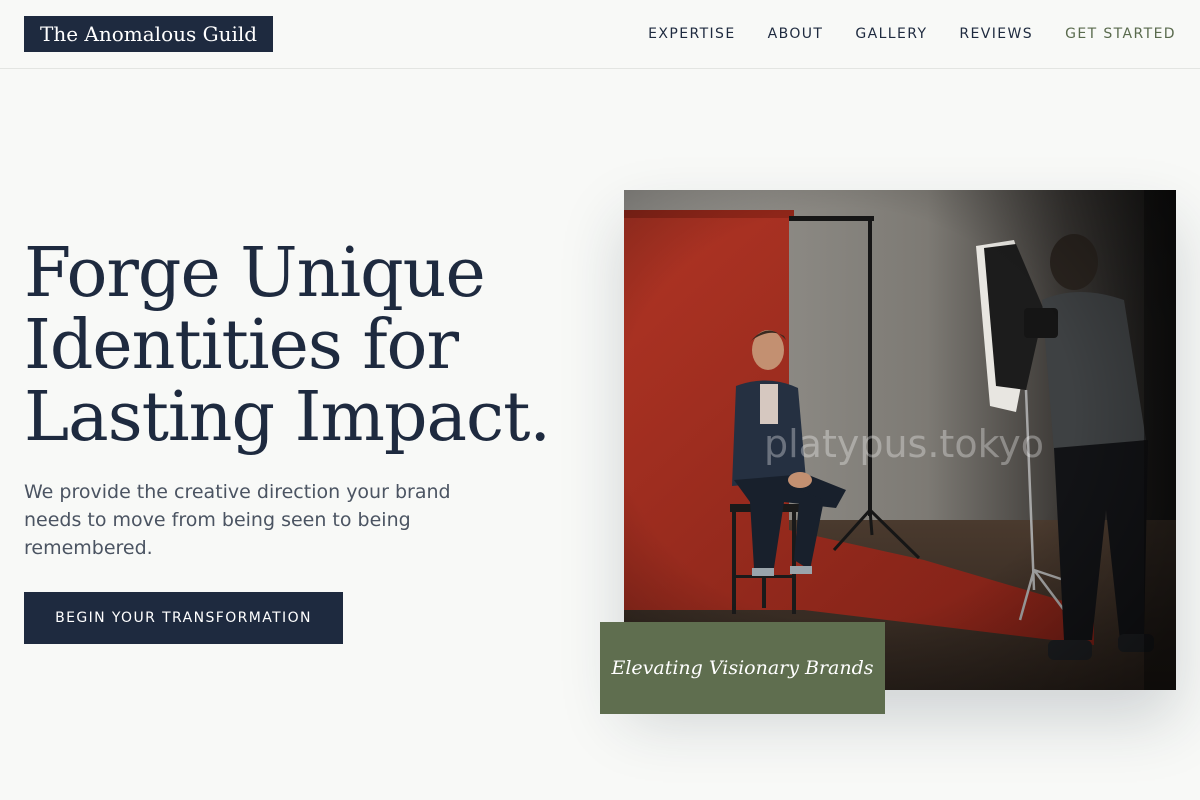  I want to click on hero-caption: Elevating Visionary Brands, so click(742, 668).